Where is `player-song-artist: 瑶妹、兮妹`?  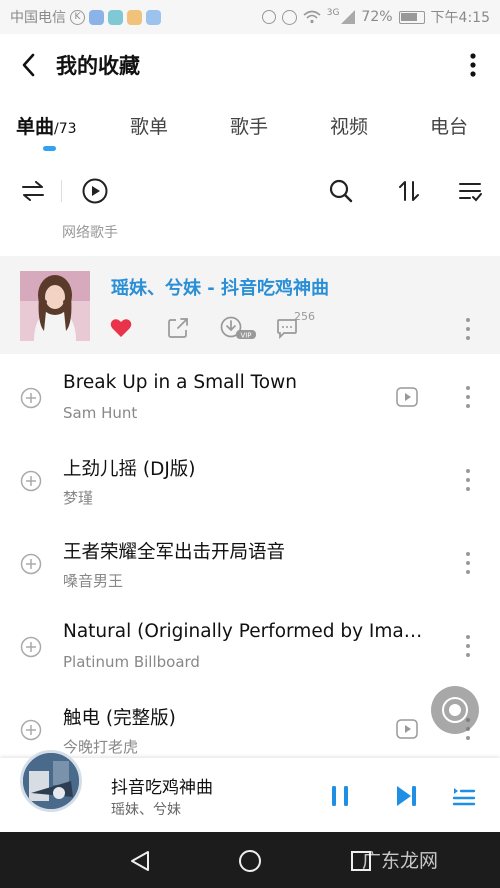
player-song-artist: 瑶妹、兮妹 is located at coordinates (146, 810).